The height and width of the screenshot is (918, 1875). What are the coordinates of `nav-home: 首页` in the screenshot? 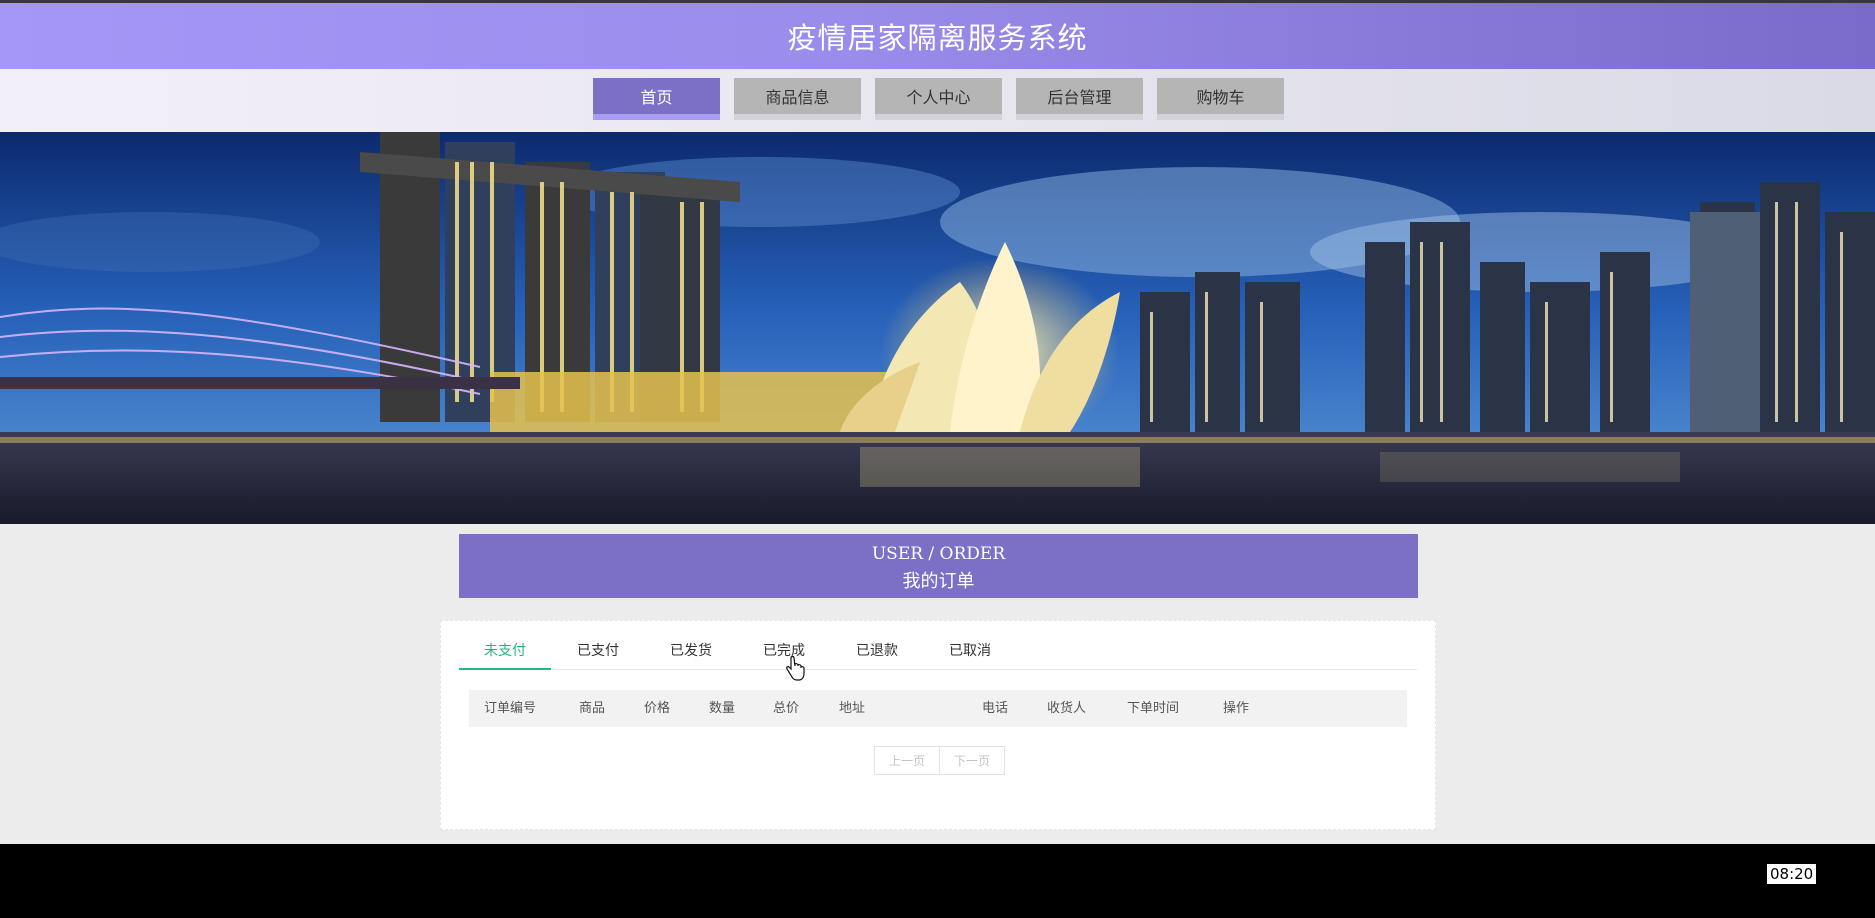 It's located at (656, 99).